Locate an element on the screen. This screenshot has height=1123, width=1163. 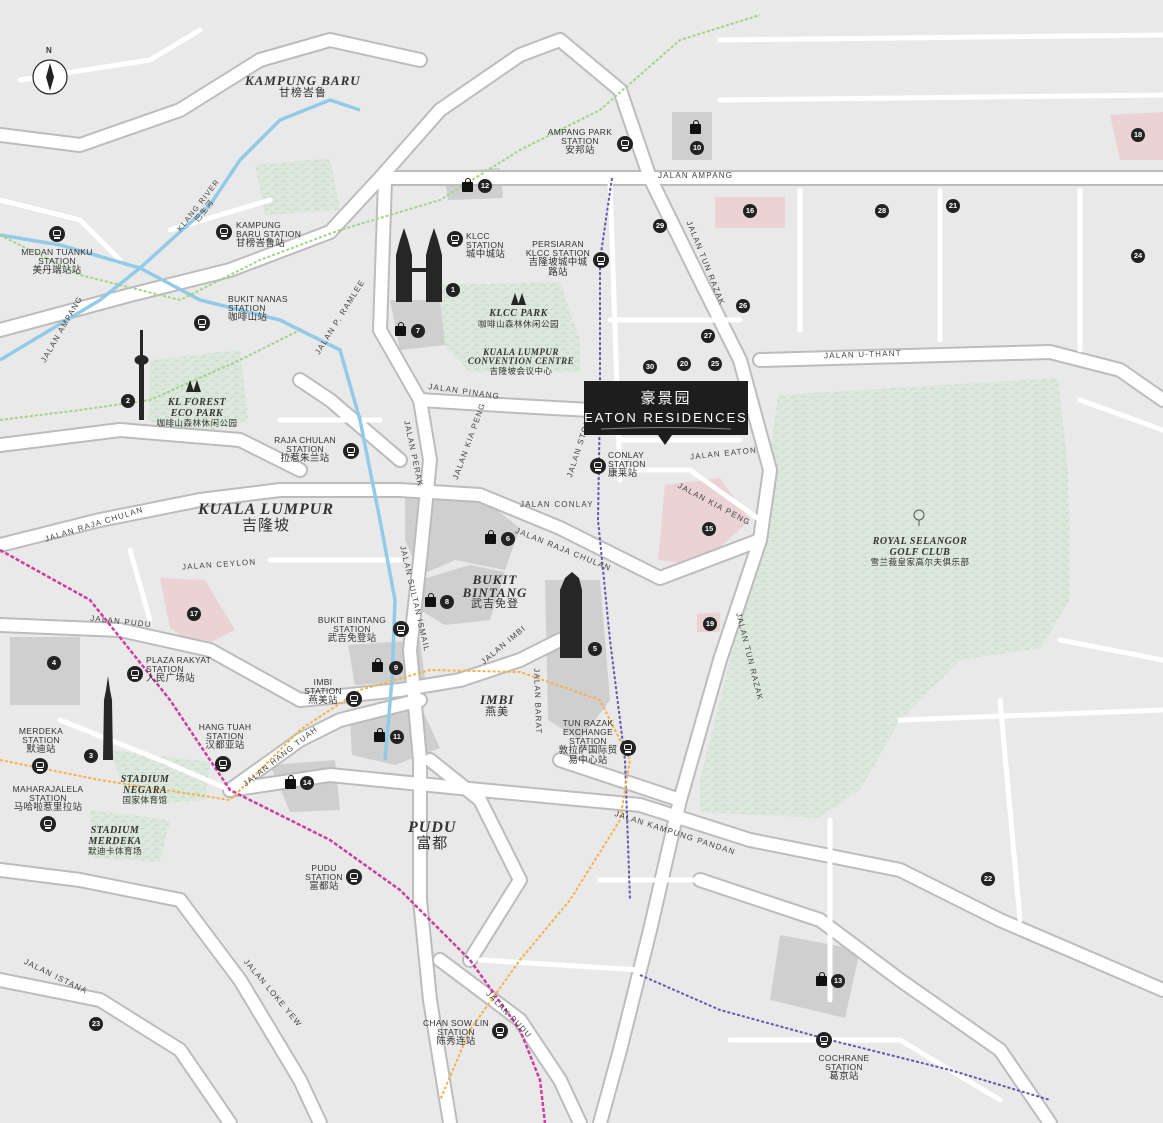
place-royal-selangor-golf: ROYAL SELANGOR GOLF CLUB 雪兰莪皇家高尔夫俱乐部 is located at coordinates (920, 551).